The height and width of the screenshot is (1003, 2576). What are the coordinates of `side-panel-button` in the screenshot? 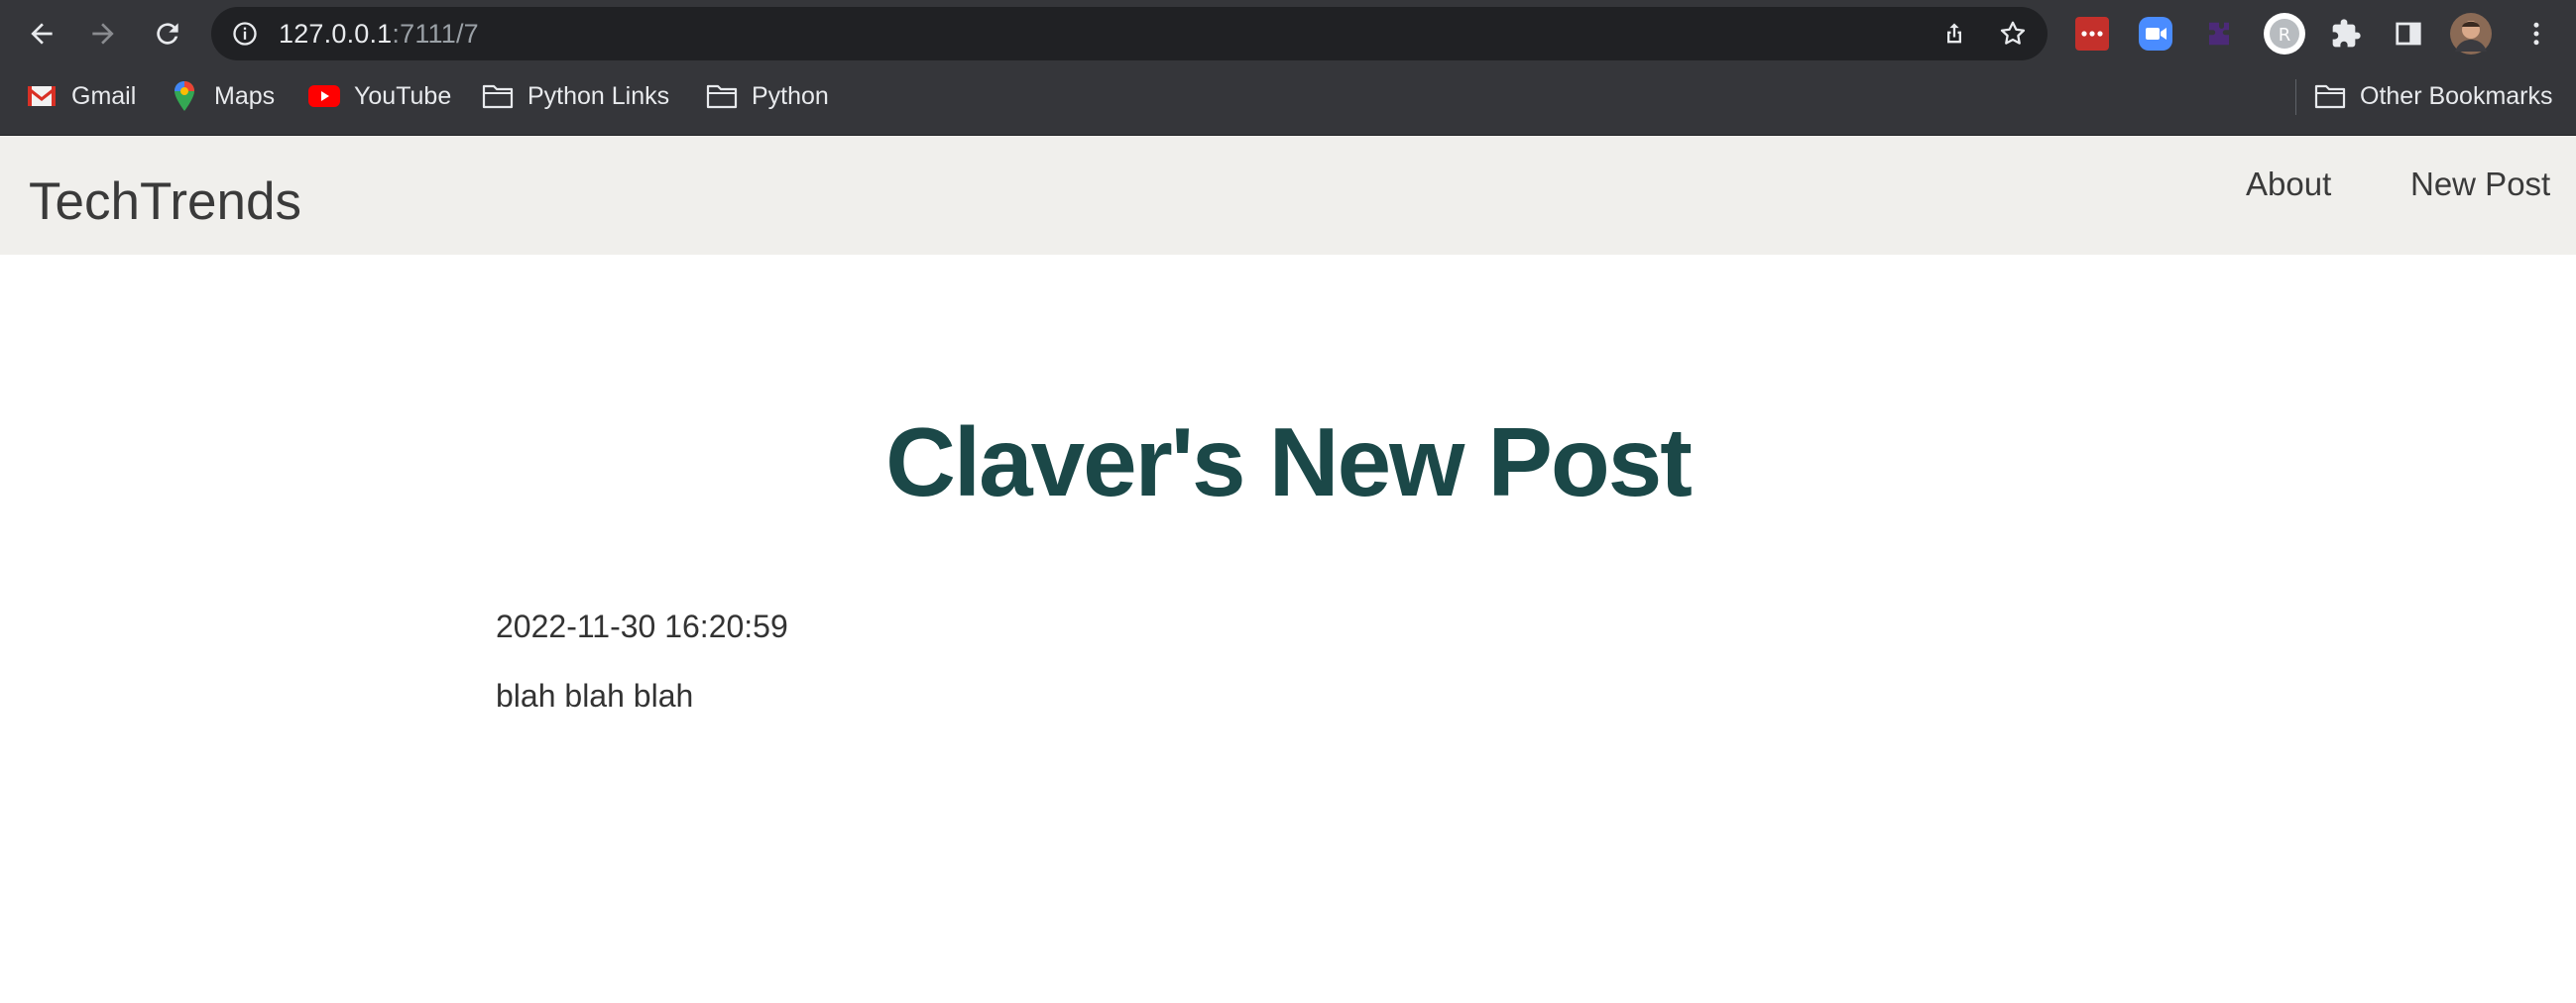 It's located at (2408, 34).